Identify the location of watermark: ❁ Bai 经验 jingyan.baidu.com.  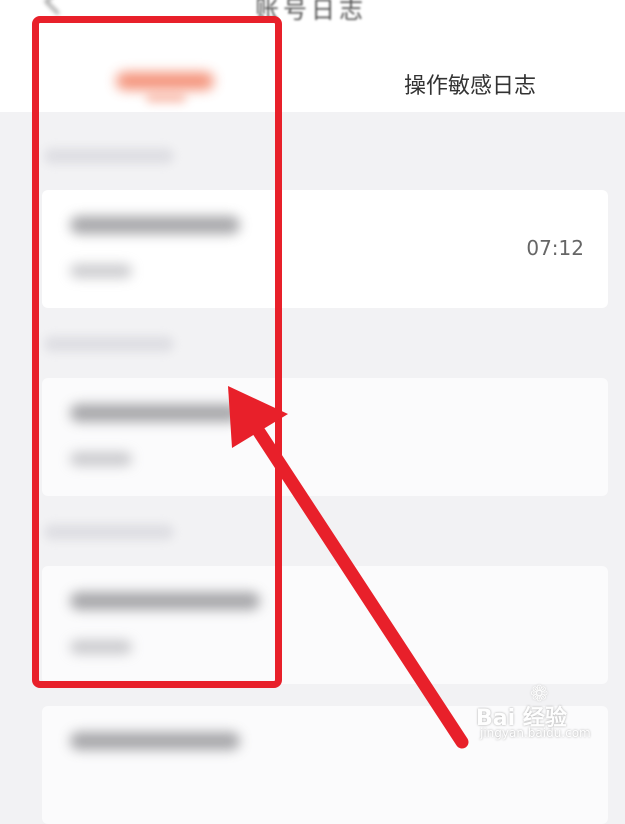
(546, 713).